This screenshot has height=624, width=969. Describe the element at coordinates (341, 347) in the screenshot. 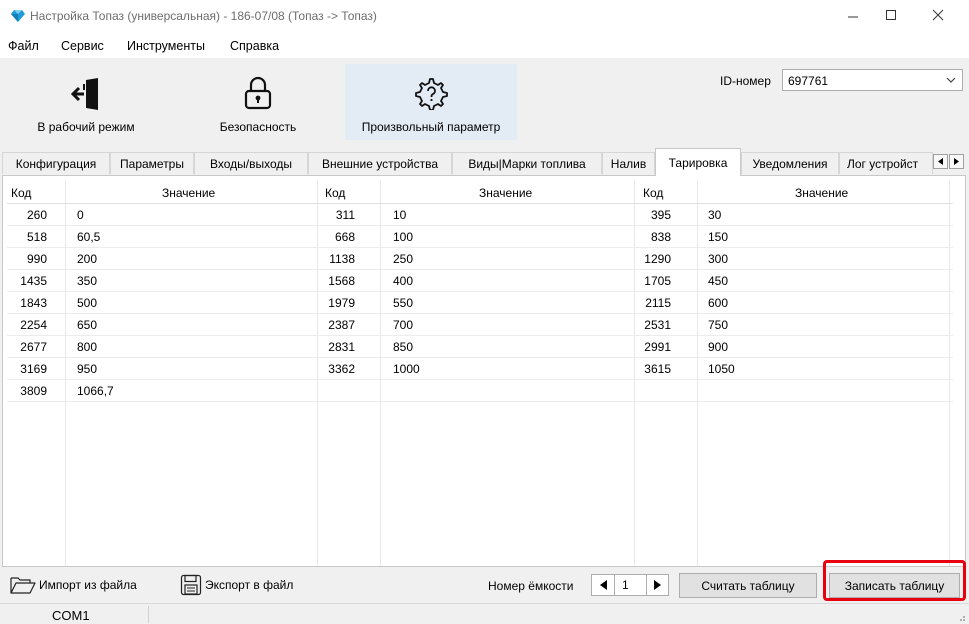

I see `cell-code: 2831` at that location.